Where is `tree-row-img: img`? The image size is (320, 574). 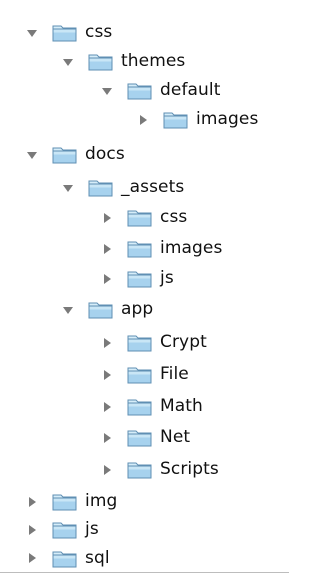
tree-row-img: img is located at coordinates (144, 501).